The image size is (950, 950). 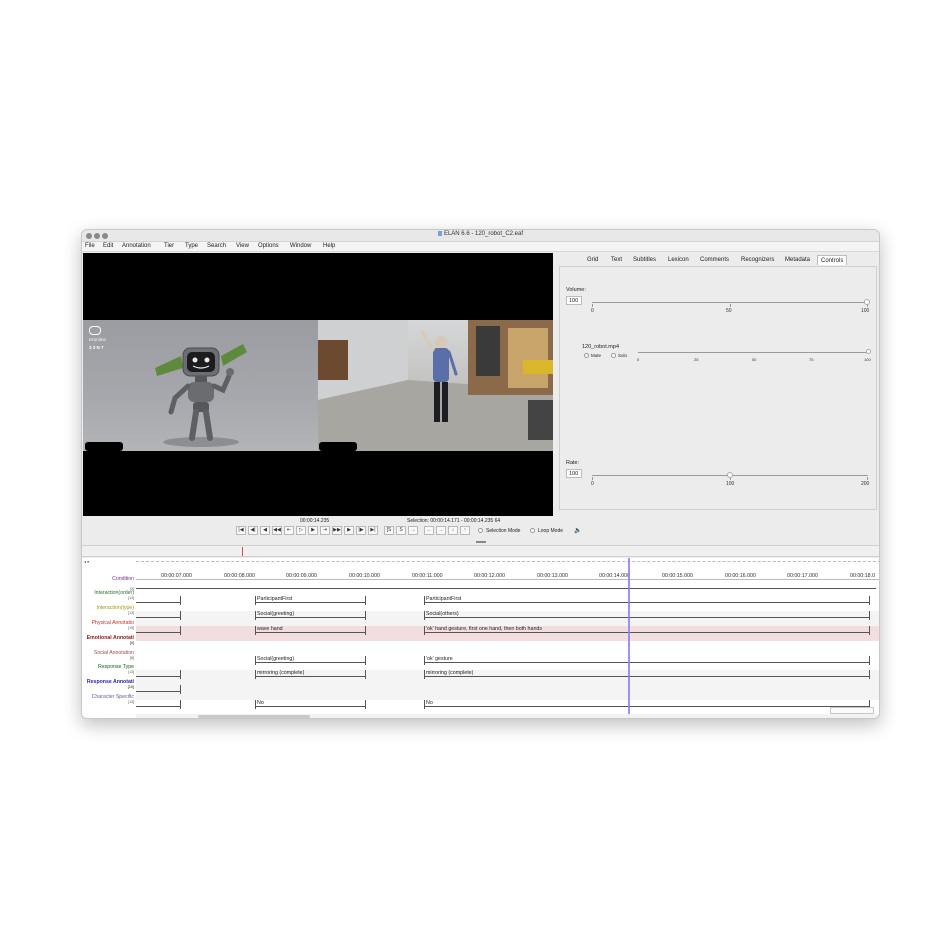 I want to click on media-tick-25: 25, so click(x=696, y=359).